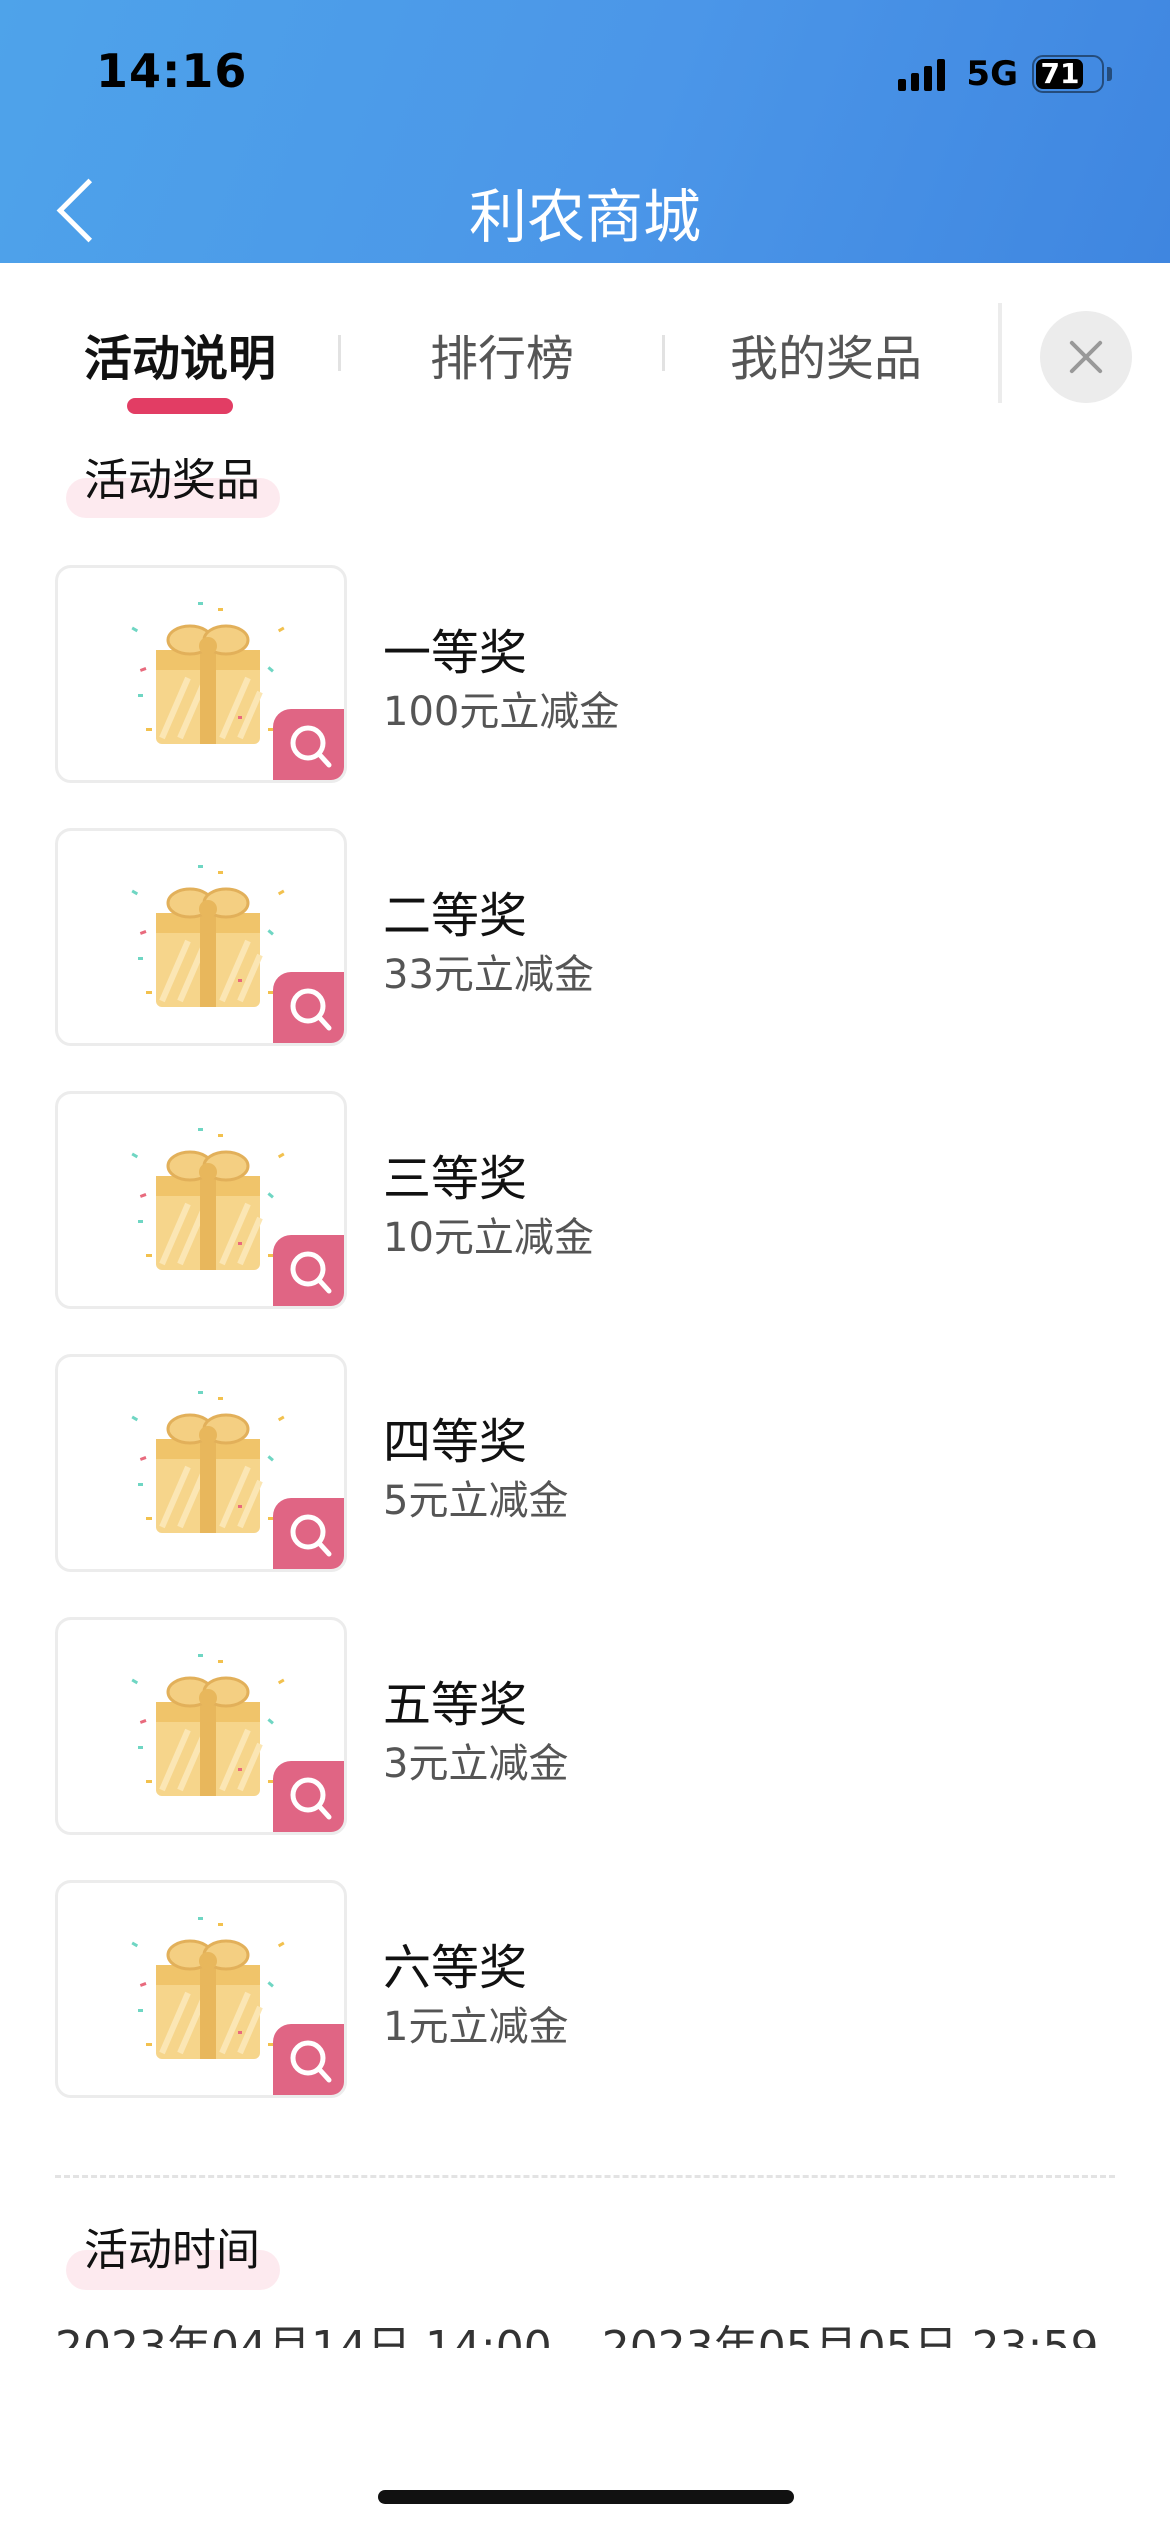 The height and width of the screenshot is (2532, 1170). I want to click on prize-item: 二等奖 33元立减金, so click(555, 937).